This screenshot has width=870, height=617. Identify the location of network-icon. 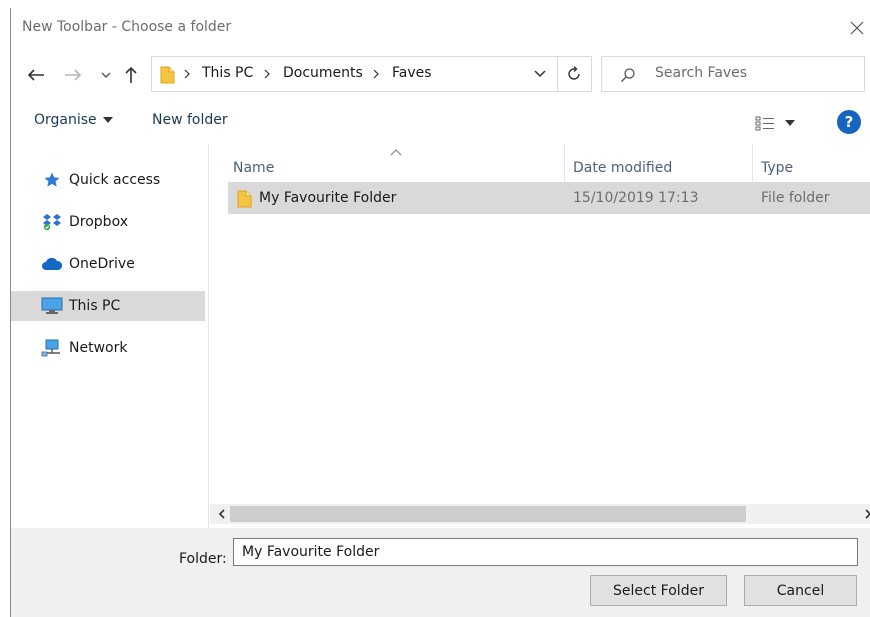
(52, 348).